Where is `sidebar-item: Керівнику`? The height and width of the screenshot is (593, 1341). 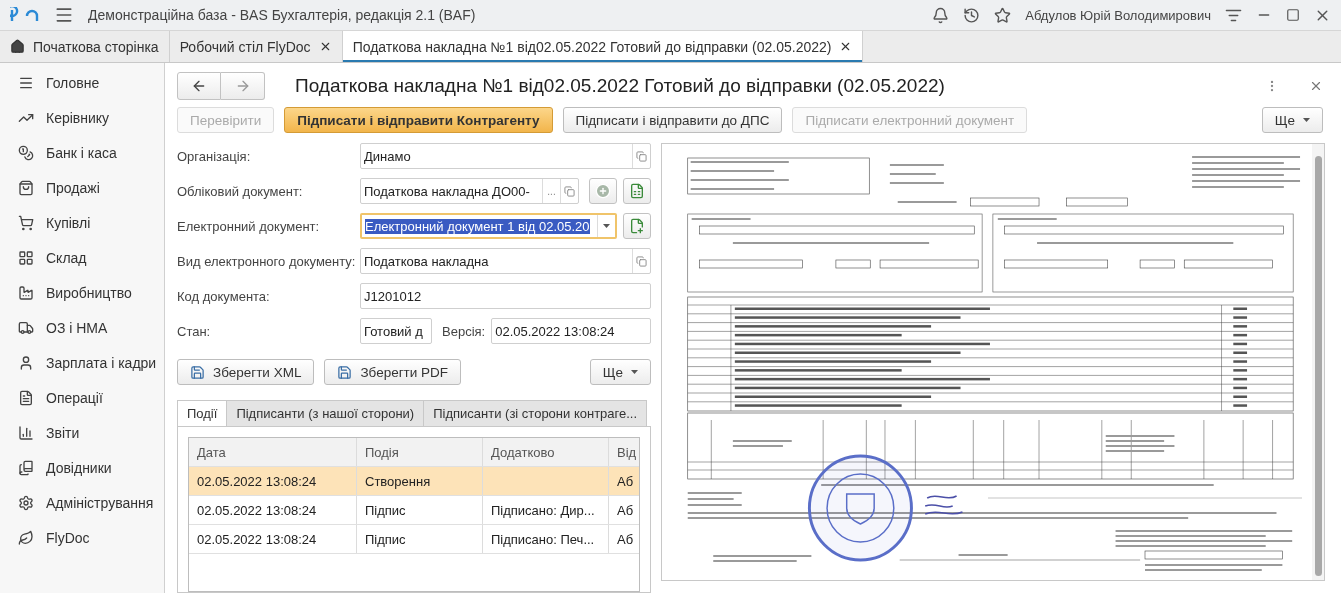 sidebar-item: Керівнику is located at coordinates (82, 117).